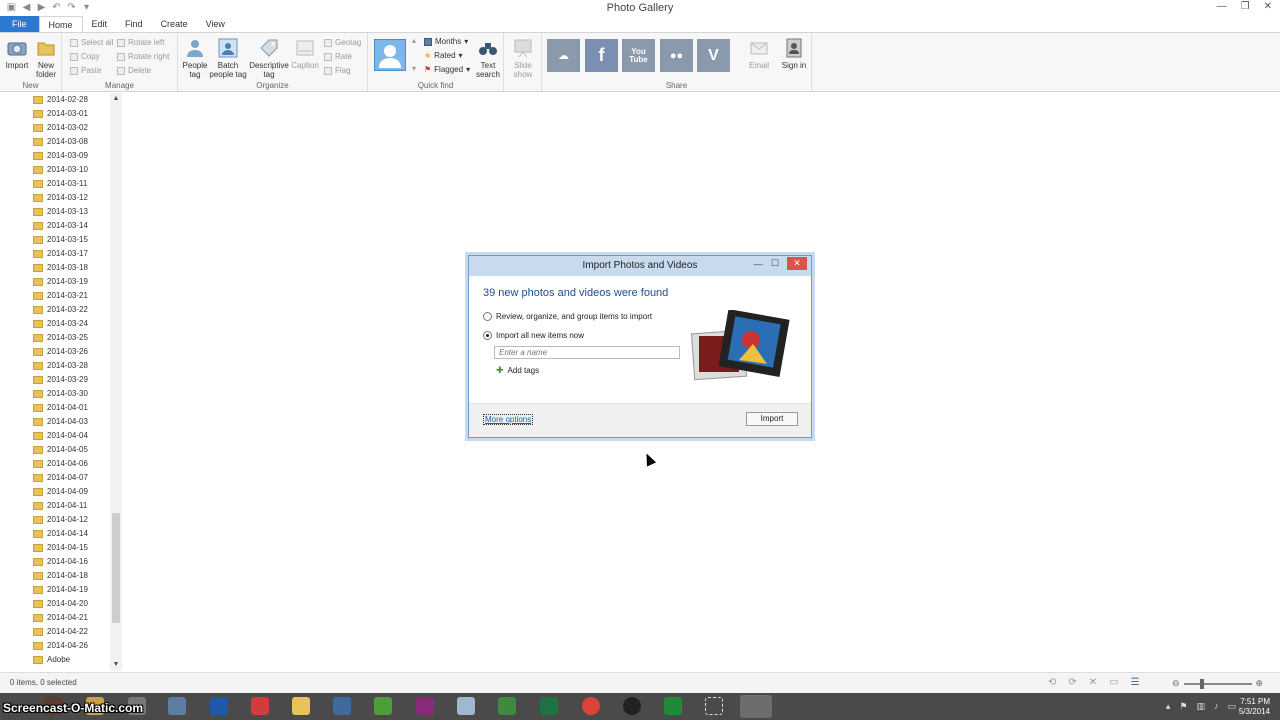 The width and height of the screenshot is (1280, 720). What do you see at coordinates (100, 24) in the screenshot?
I see `tab-edit: Edit` at bounding box center [100, 24].